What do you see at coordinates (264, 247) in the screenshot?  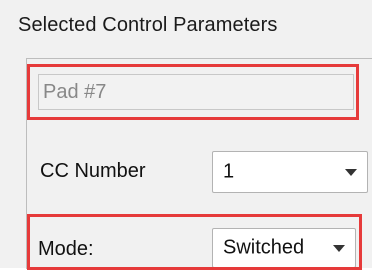 I see `mode-value: Switched` at bounding box center [264, 247].